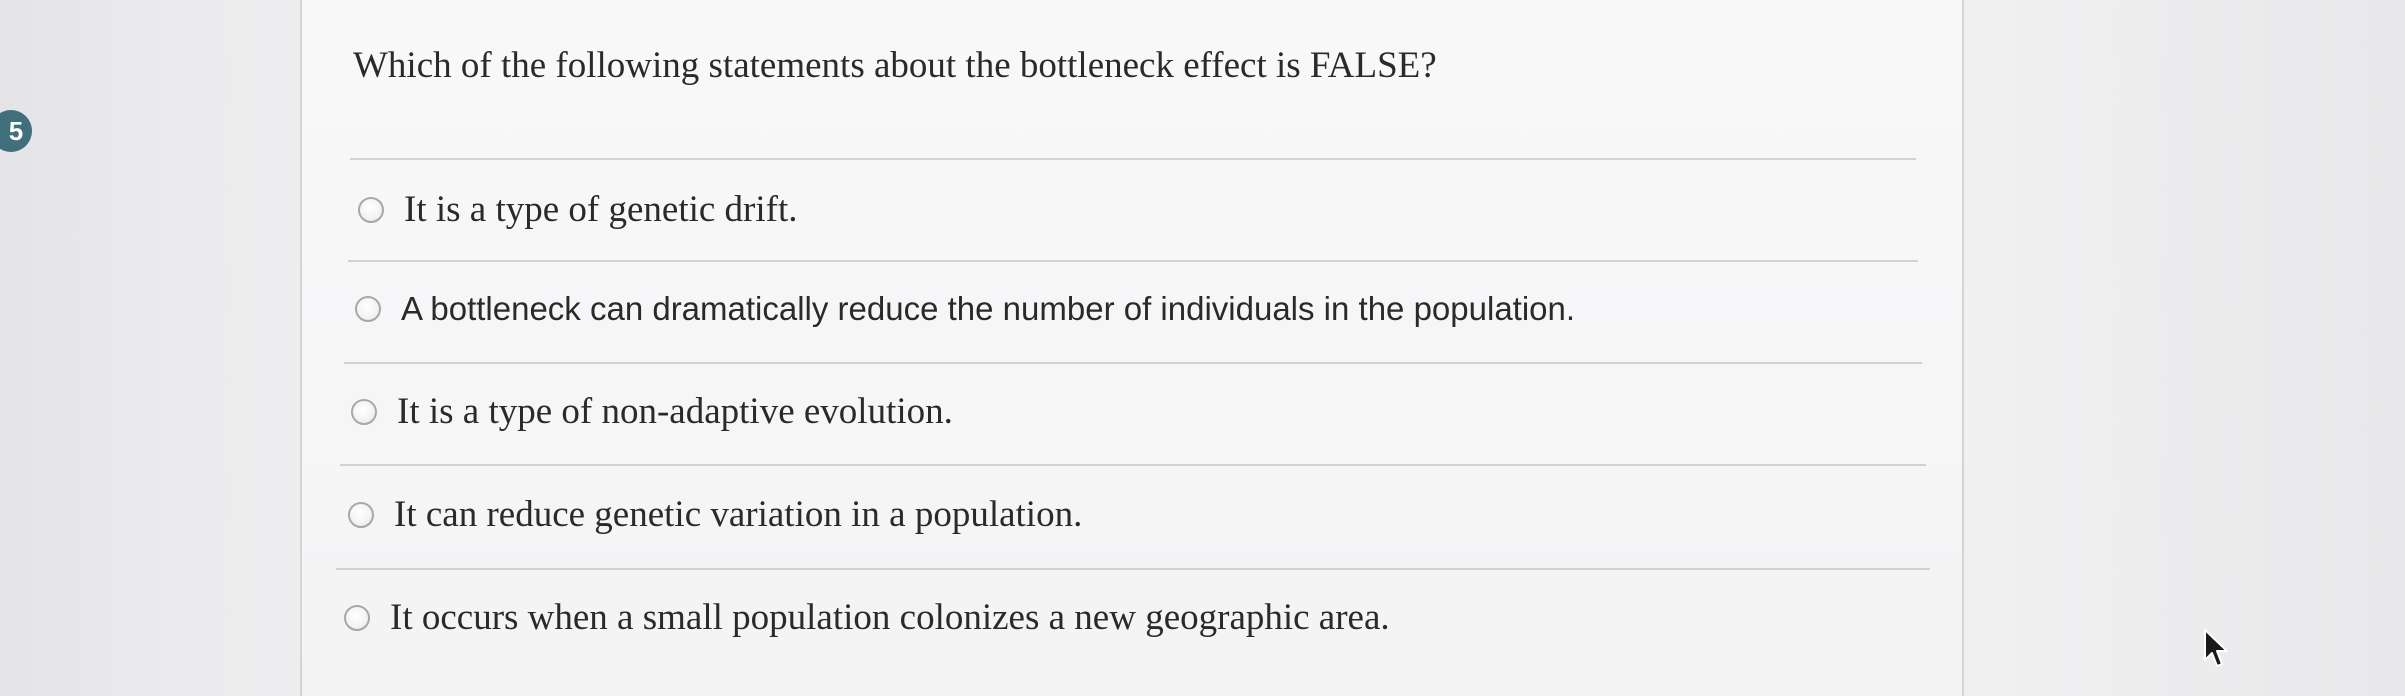 The width and height of the screenshot is (2405, 696). I want to click on answer-option-1: It is a type of genetic drift., so click(578, 209).